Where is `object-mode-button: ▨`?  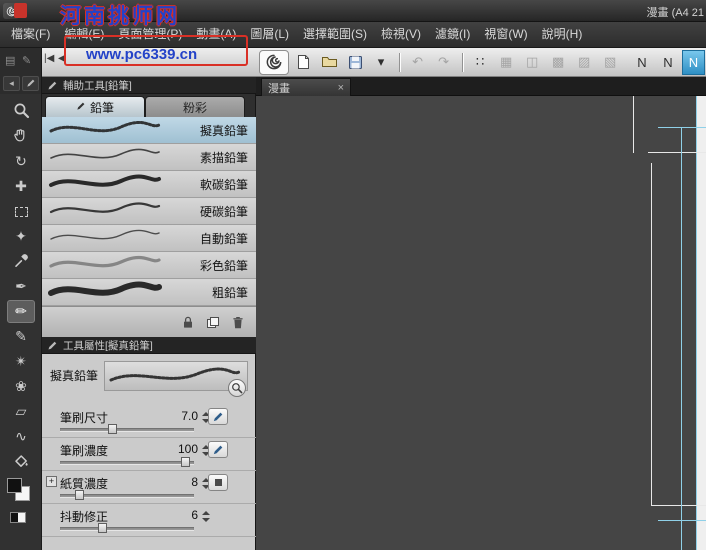
object-mode-button: ▨ is located at coordinates (584, 62).